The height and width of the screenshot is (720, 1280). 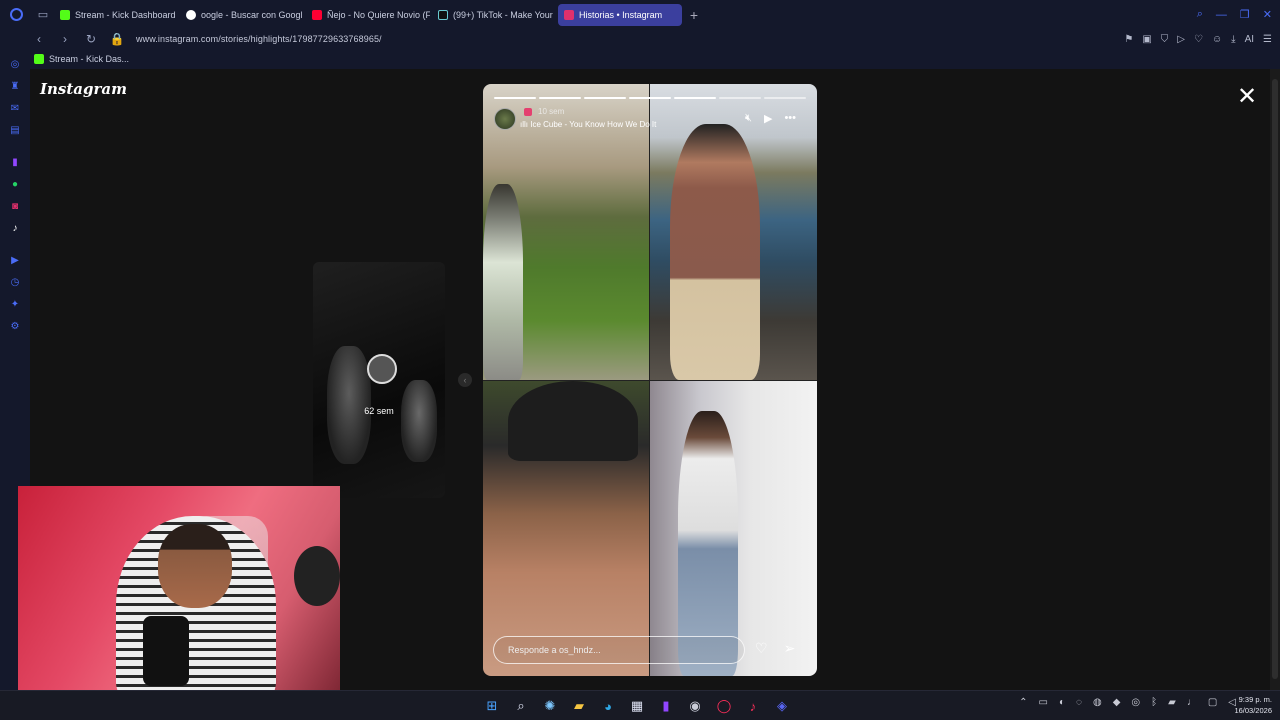 What do you see at coordinates (551, 111) in the screenshot?
I see `story-timestamp: 10 sem` at bounding box center [551, 111].